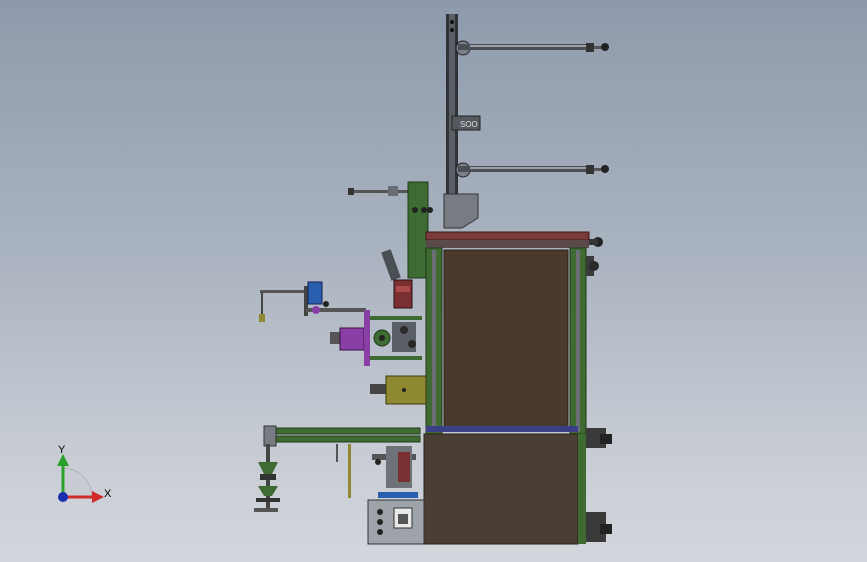 Image resolution: width=867 pixels, height=562 pixels. Describe the element at coordinates (504, 489) in the screenshot. I see `cabinet-lower-panel` at that location.